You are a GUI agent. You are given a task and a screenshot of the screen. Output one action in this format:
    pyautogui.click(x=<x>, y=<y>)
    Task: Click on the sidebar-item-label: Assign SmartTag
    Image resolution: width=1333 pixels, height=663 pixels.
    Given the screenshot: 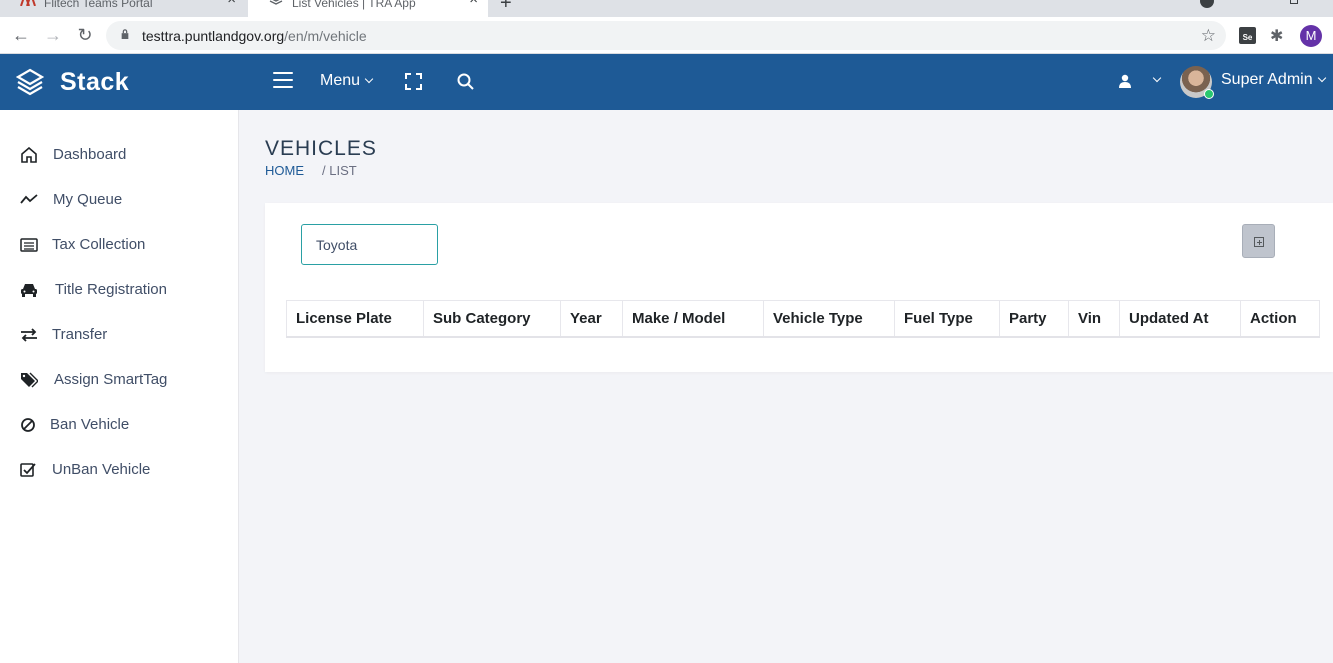 What is the action you would take?
    pyautogui.click(x=111, y=379)
    